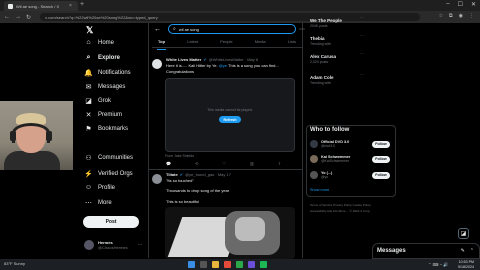 The height and width of the screenshot is (270, 480). What do you see at coordinates (102, 58) in the screenshot?
I see `sidebar-item-explore: ⌕ Explore` at bounding box center [102, 58].